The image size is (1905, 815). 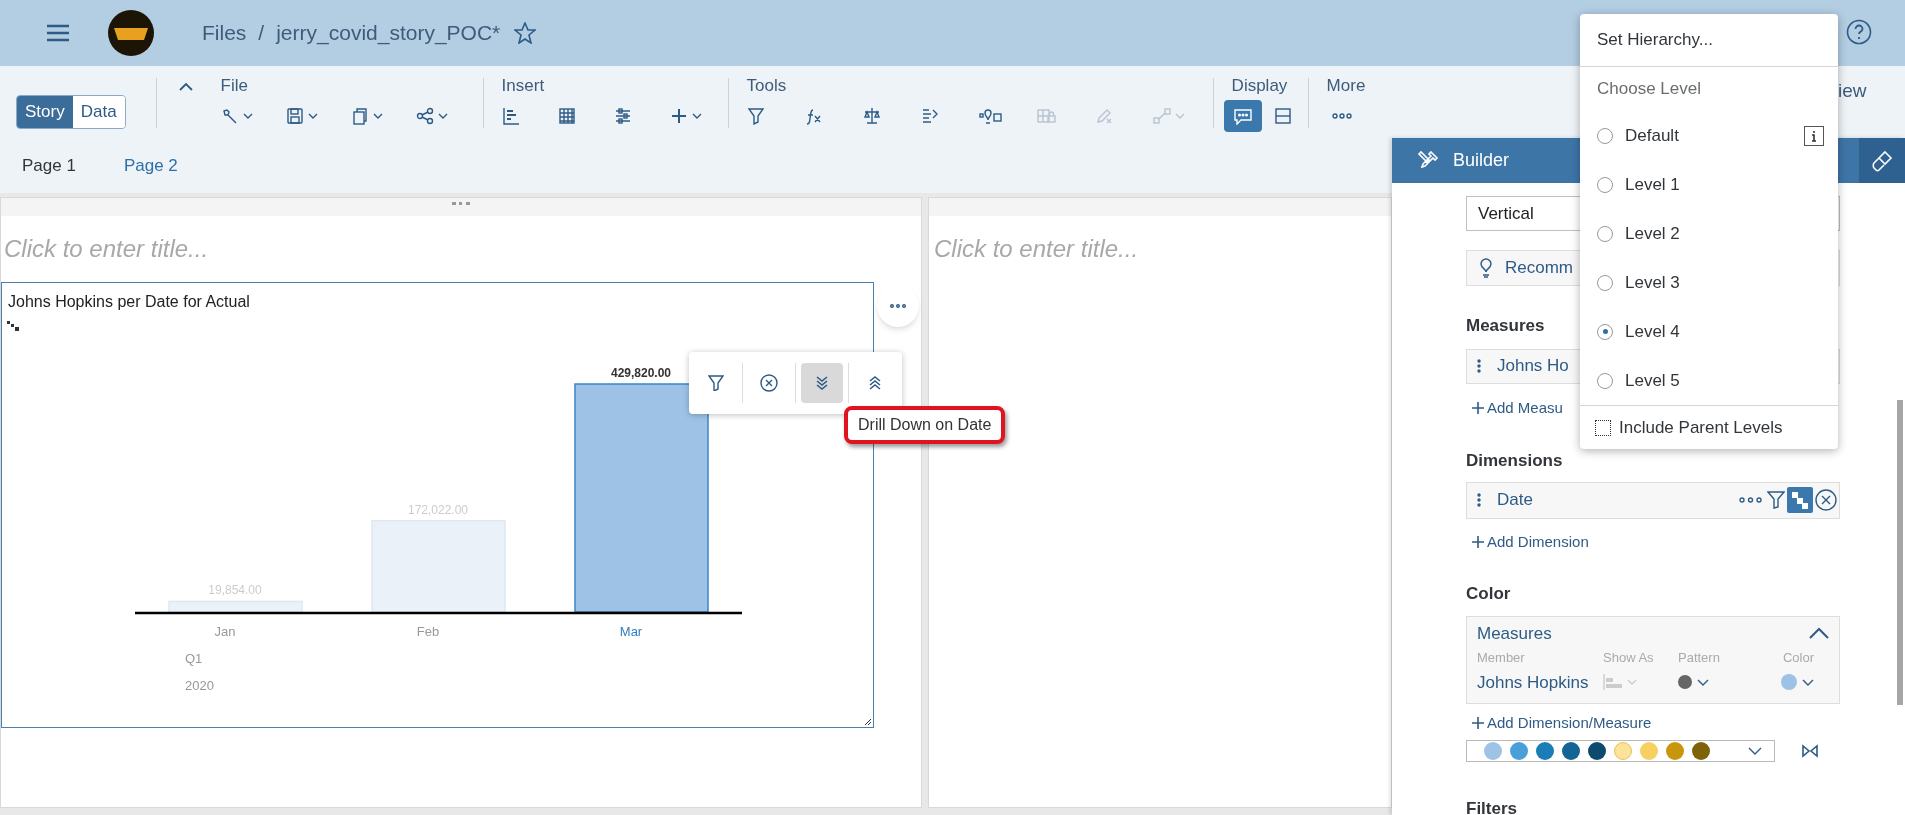 I want to click on radio-label: Level 2, so click(x=1652, y=233).